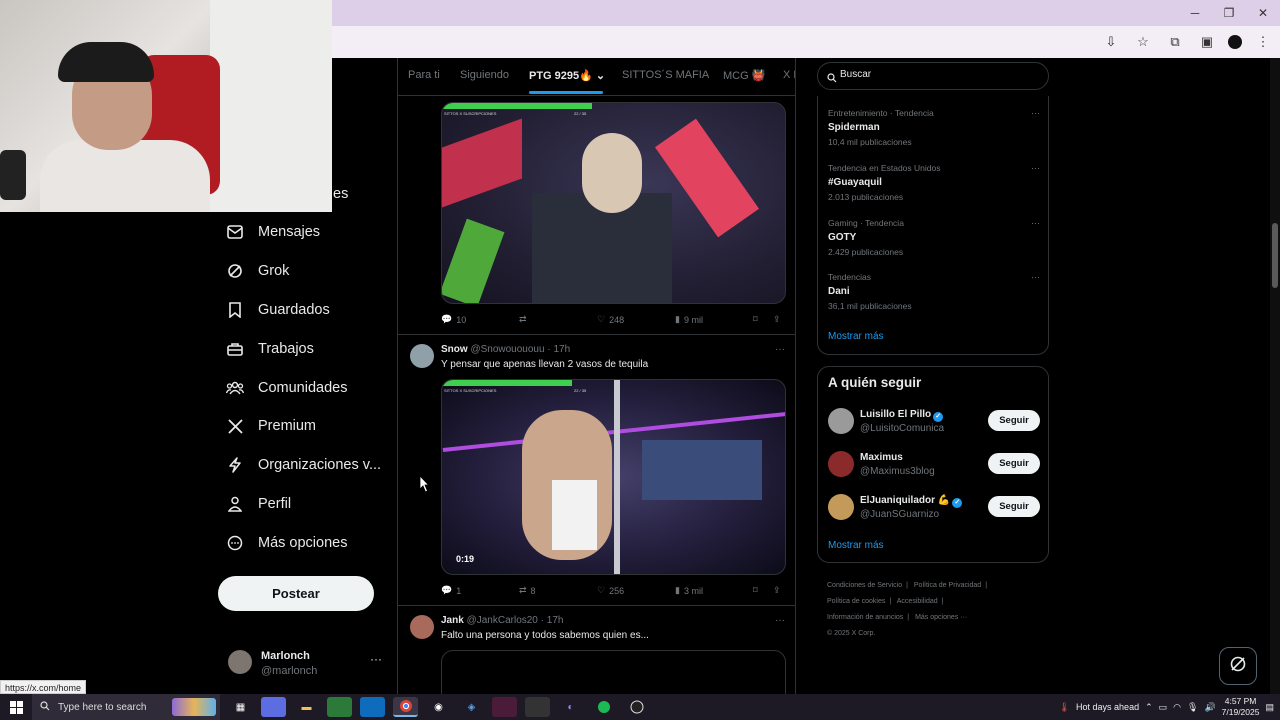 This screenshot has width=1280, height=720. I want to click on retweet-button: ⇄ 8, so click(527, 590).